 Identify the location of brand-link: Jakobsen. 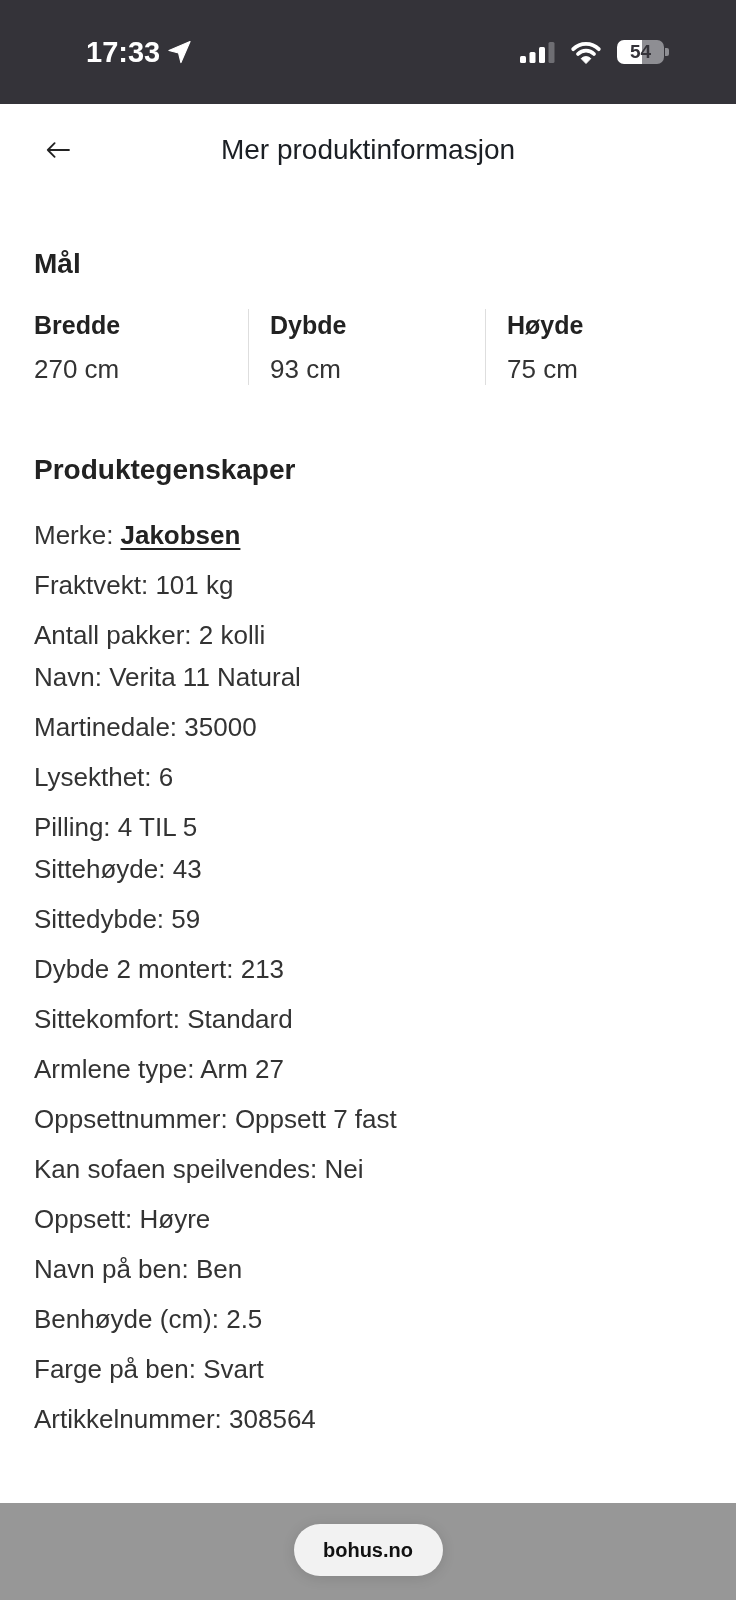
(180, 535).